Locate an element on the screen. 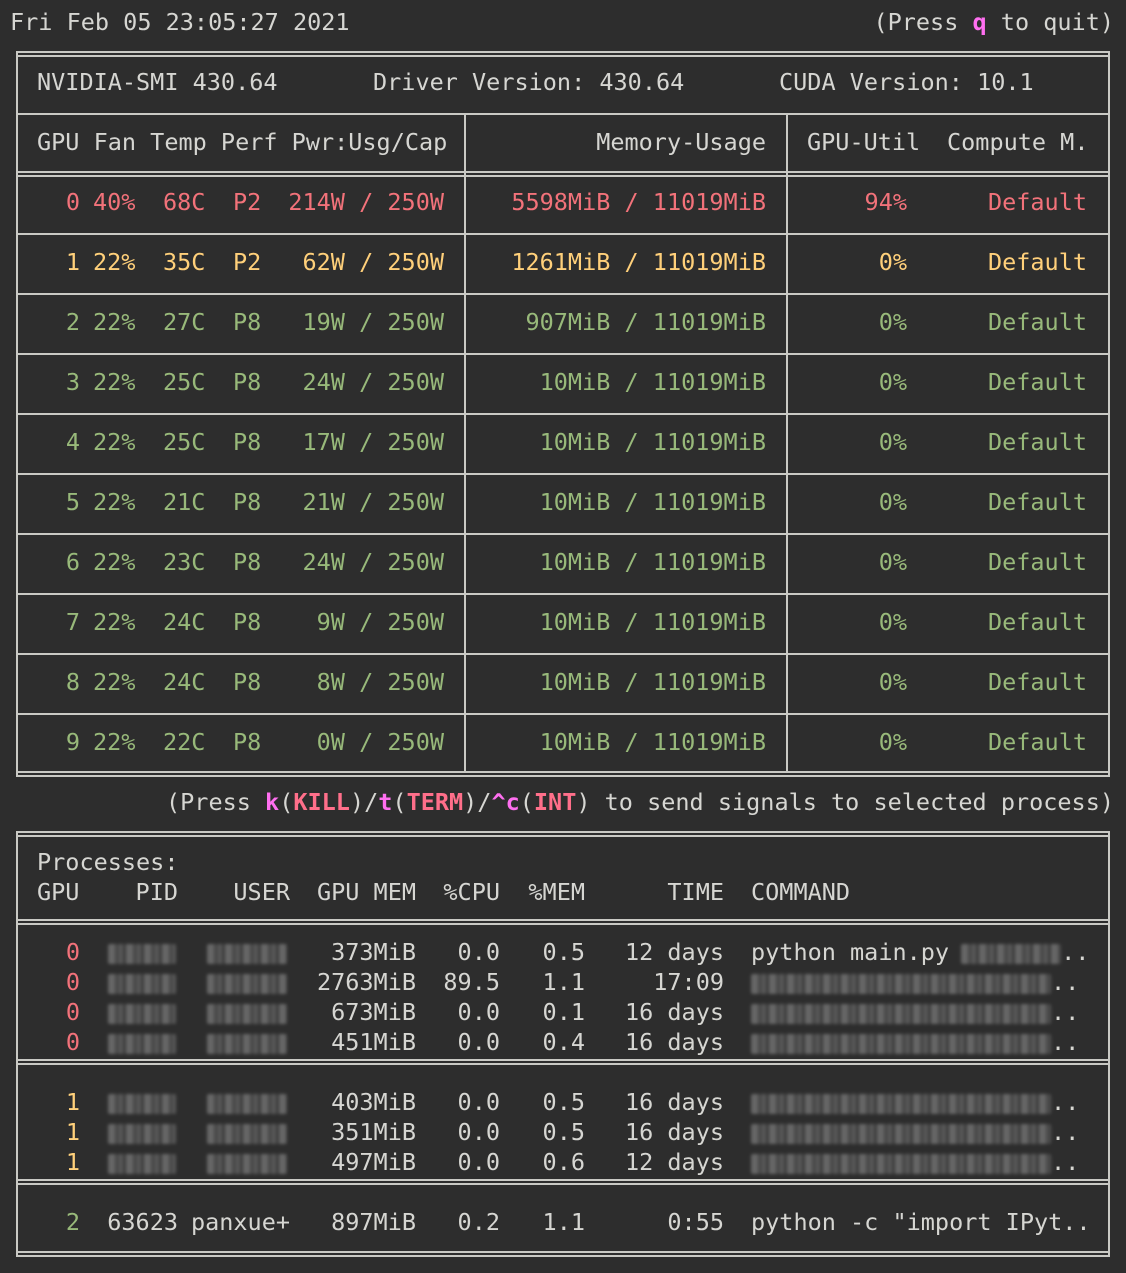  proc-header-user: USER is located at coordinates (261, 892).